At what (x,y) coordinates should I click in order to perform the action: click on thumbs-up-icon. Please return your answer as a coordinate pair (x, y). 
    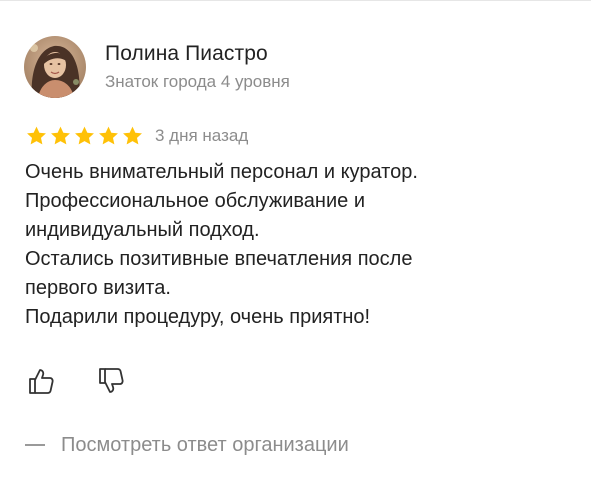
    Looking at the image, I should click on (41, 381).